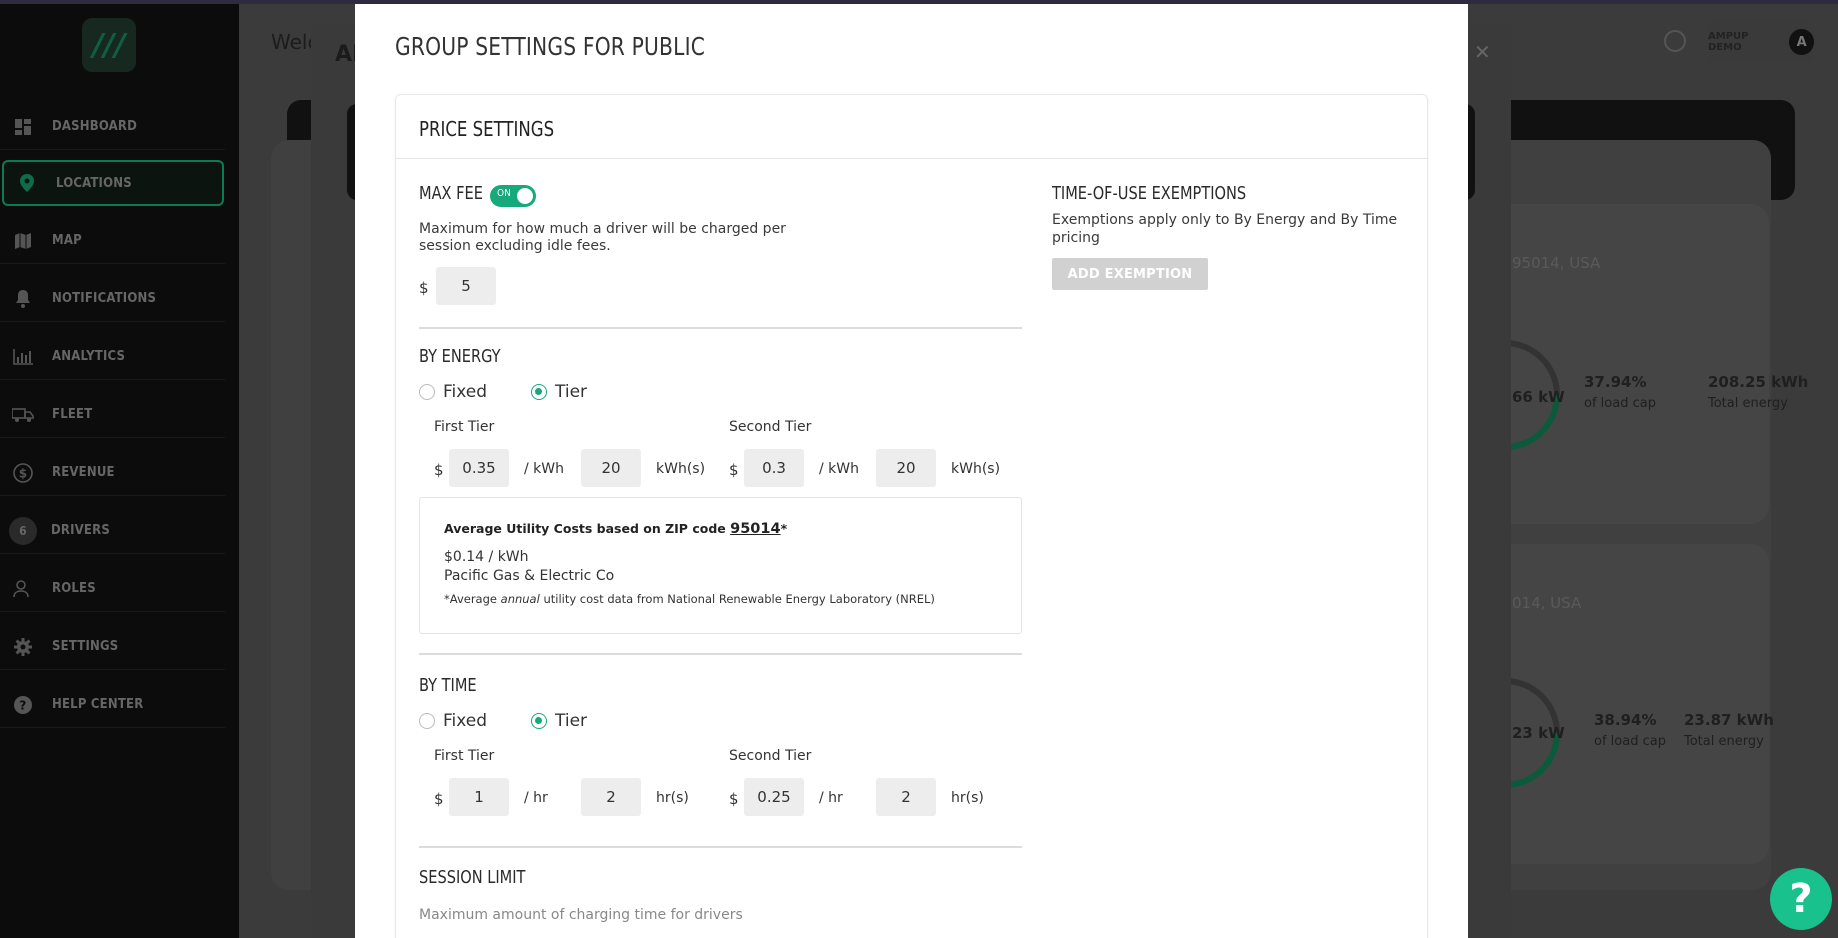 Image resolution: width=1838 pixels, height=938 pixels. What do you see at coordinates (72, 414) in the screenshot?
I see `sidebar-item-label: FLEET` at bounding box center [72, 414].